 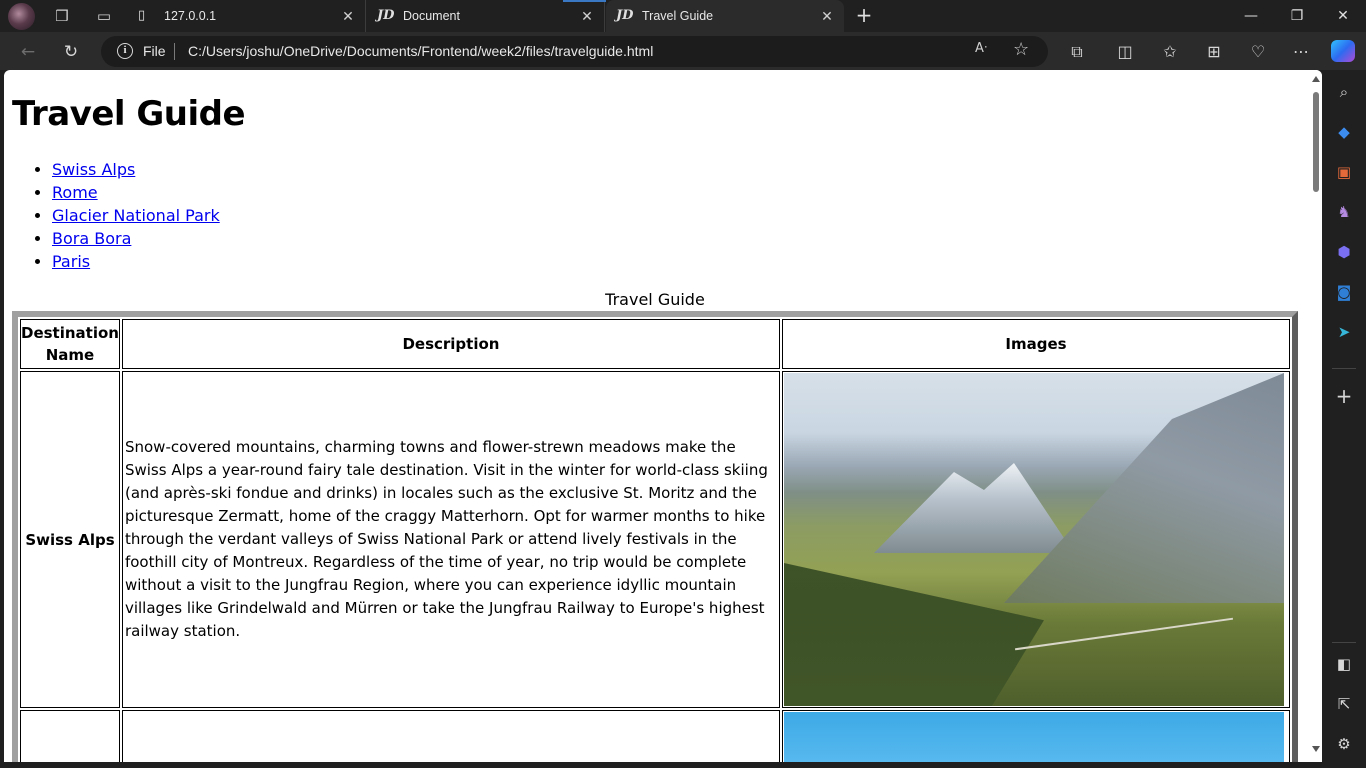 I want to click on page-icon: ▯, so click(x=142, y=15).